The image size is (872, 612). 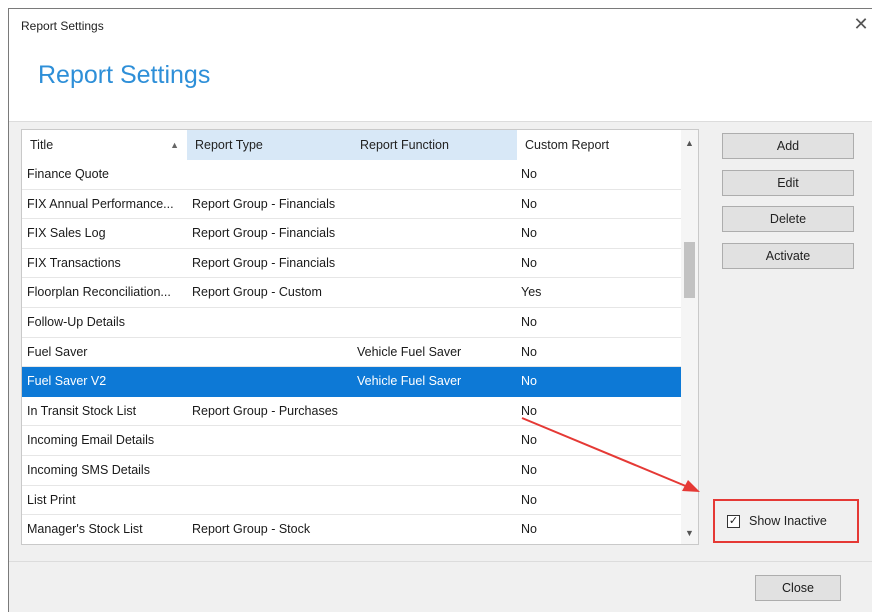 What do you see at coordinates (605, 452) in the screenshot?
I see `arrow-line` at bounding box center [605, 452].